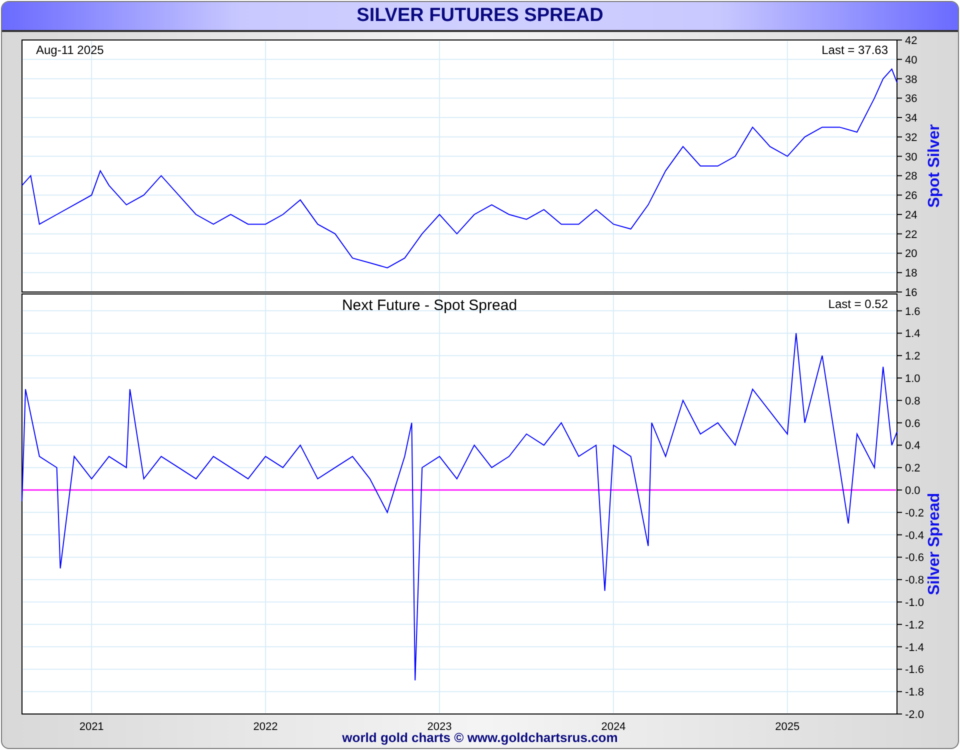 Image resolution: width=960 pixels, height=750 pixels. Describe the element at coordinates (911, 215) in the screenshot. I see `y-tick-label: 24` at that location.